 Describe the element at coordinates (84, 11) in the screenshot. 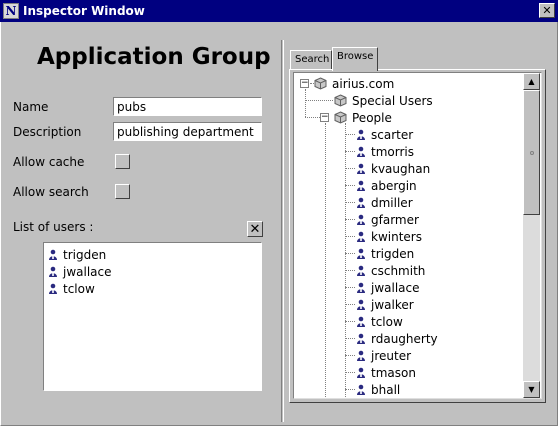

I see `window-title: Inspector Window` at that location.